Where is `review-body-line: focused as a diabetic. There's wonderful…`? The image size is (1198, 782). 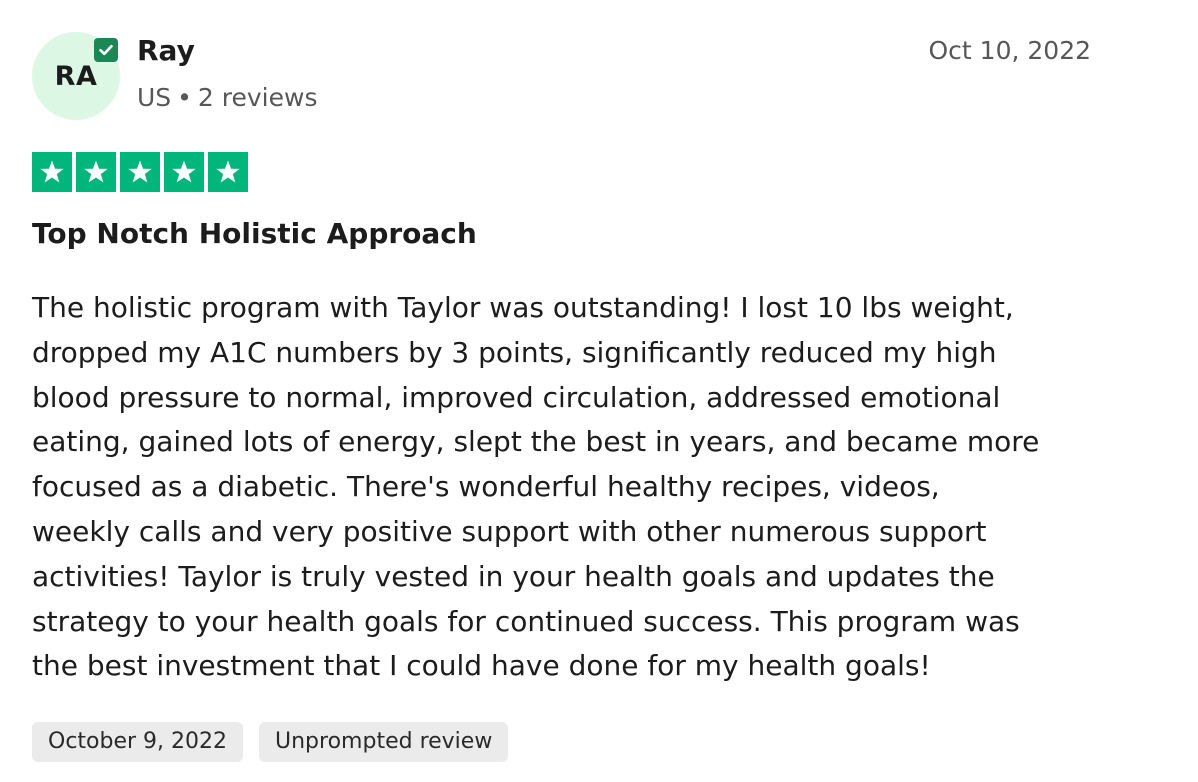
review-body-line: focused as a diabetic. There's wonderful… is located at coordinates (486, 487).